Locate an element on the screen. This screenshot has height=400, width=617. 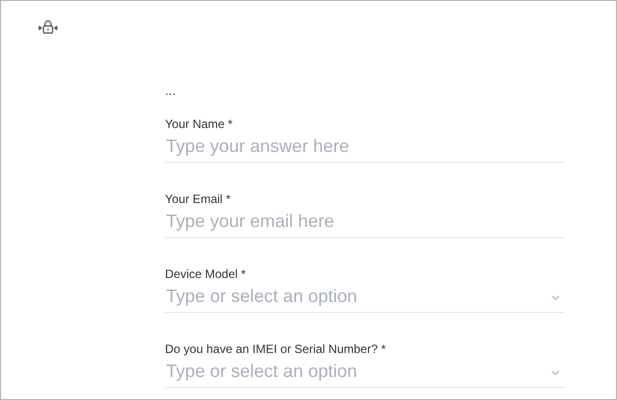
input-field: Type your answer here is located at coordinates (365, 147).